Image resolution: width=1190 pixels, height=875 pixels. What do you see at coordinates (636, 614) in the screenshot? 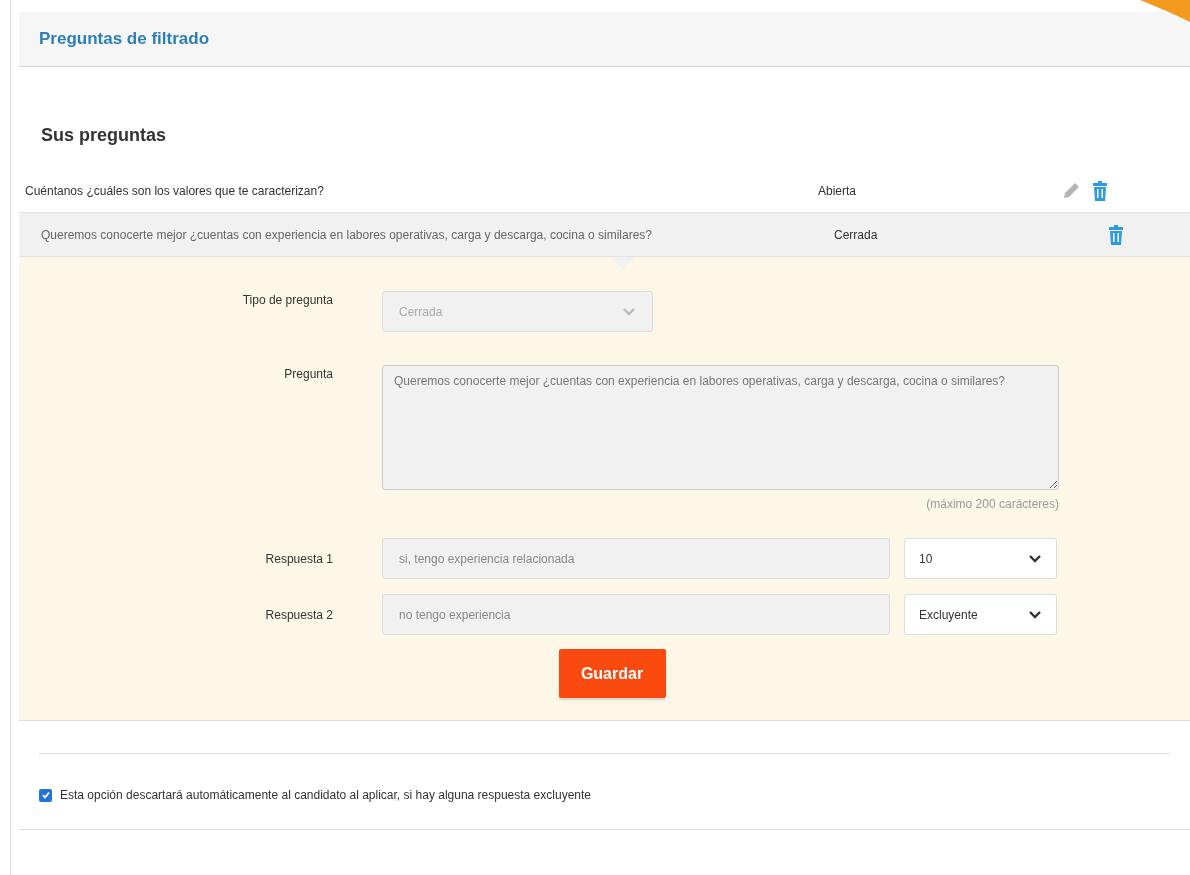
I see `answer-field: no tengo experiencia` at bounding box center [636, 614].